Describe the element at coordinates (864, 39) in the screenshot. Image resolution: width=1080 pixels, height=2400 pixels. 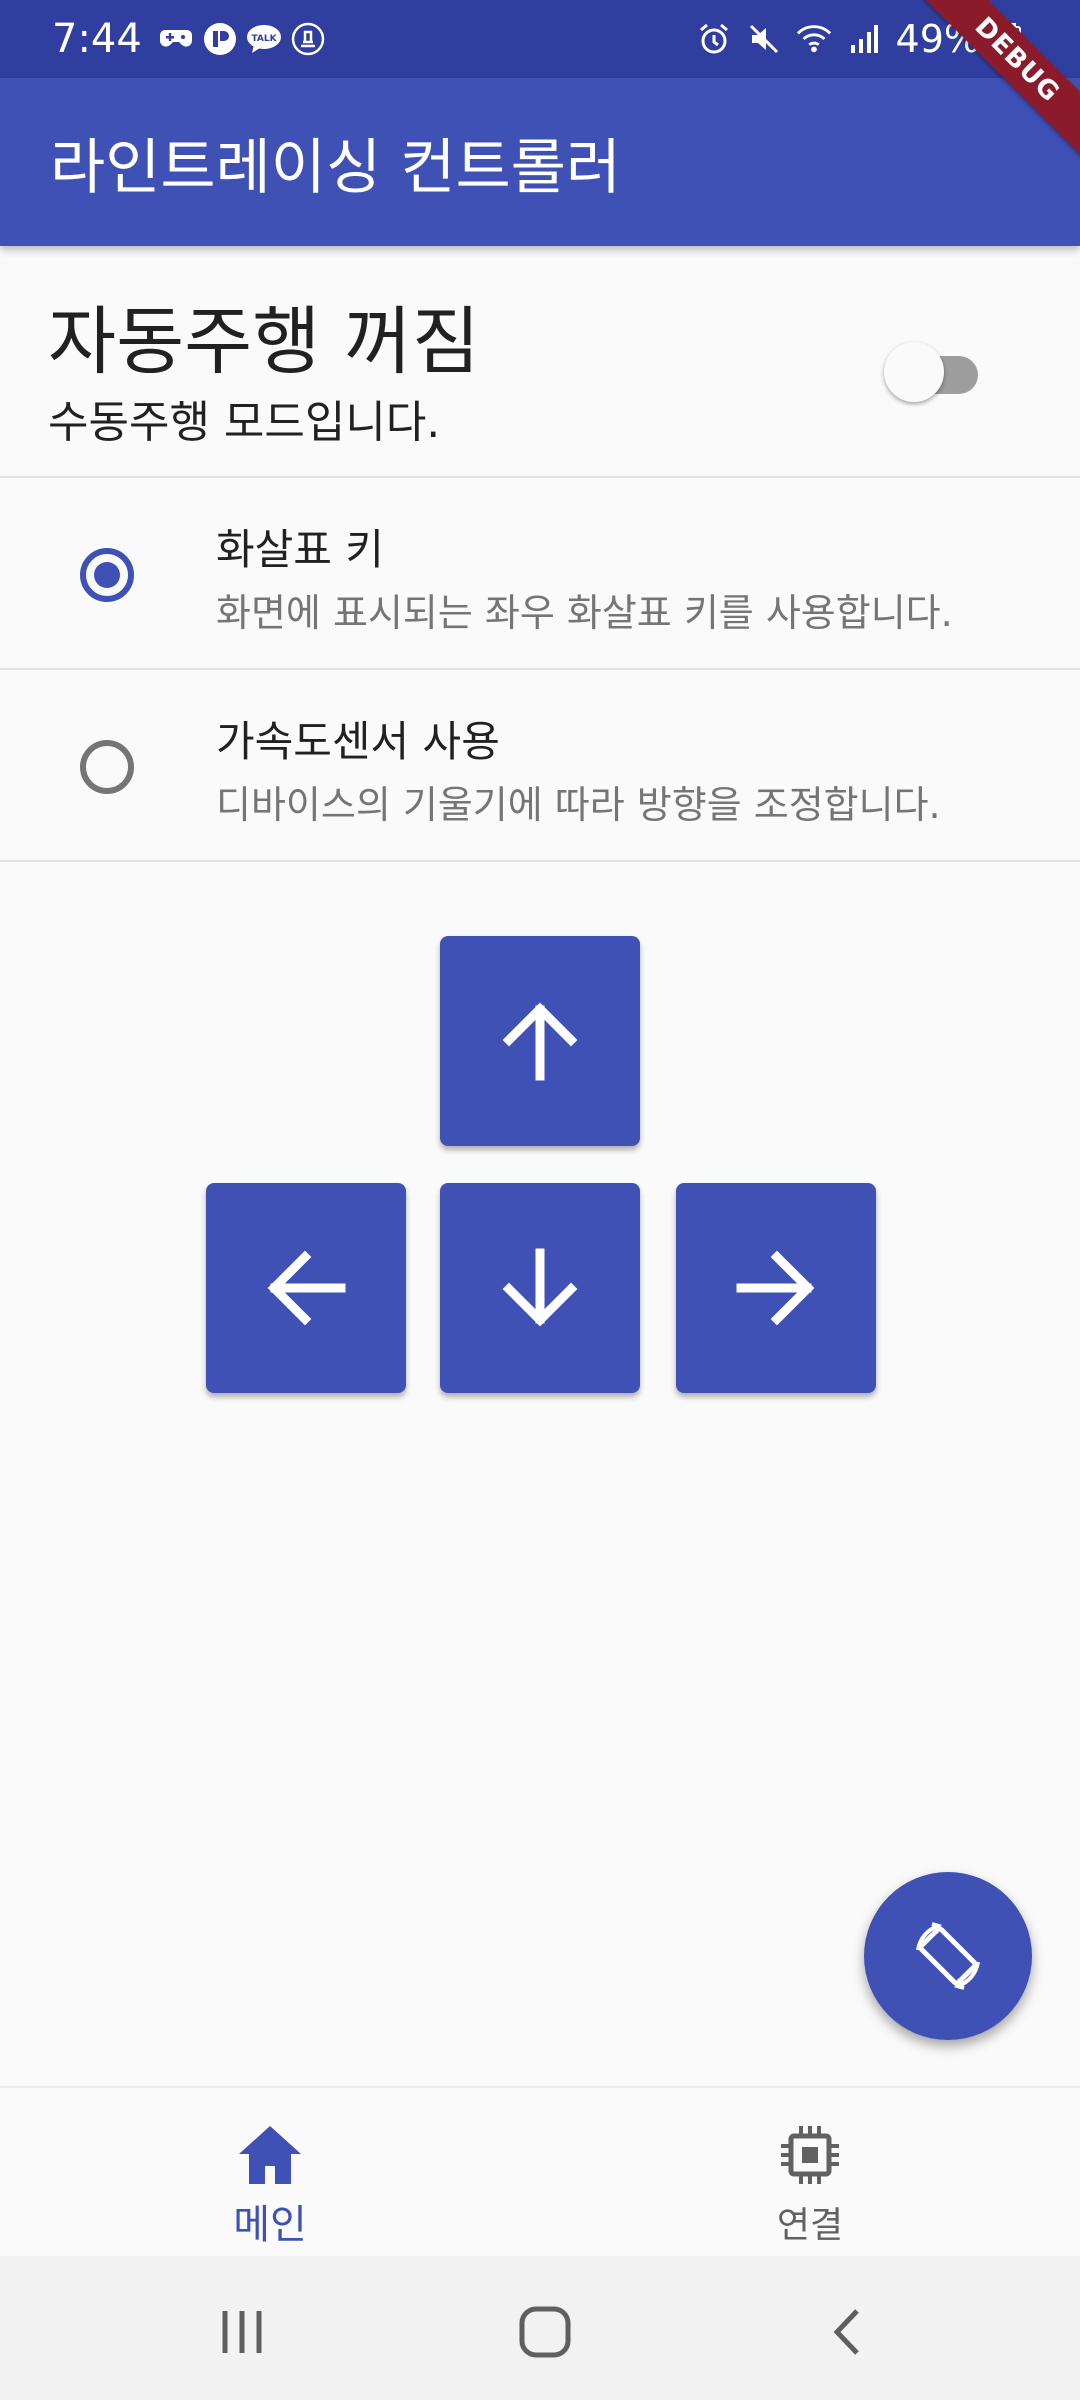
I see `signal-icon` at that location.